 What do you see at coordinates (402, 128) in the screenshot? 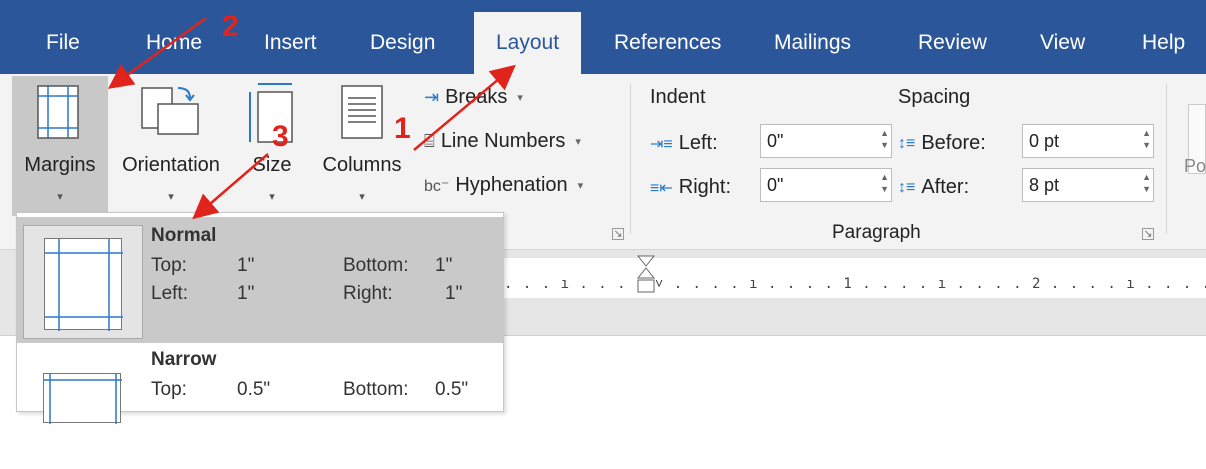
I see `annotation-step-1: 1` at bounding box center [402, 128].